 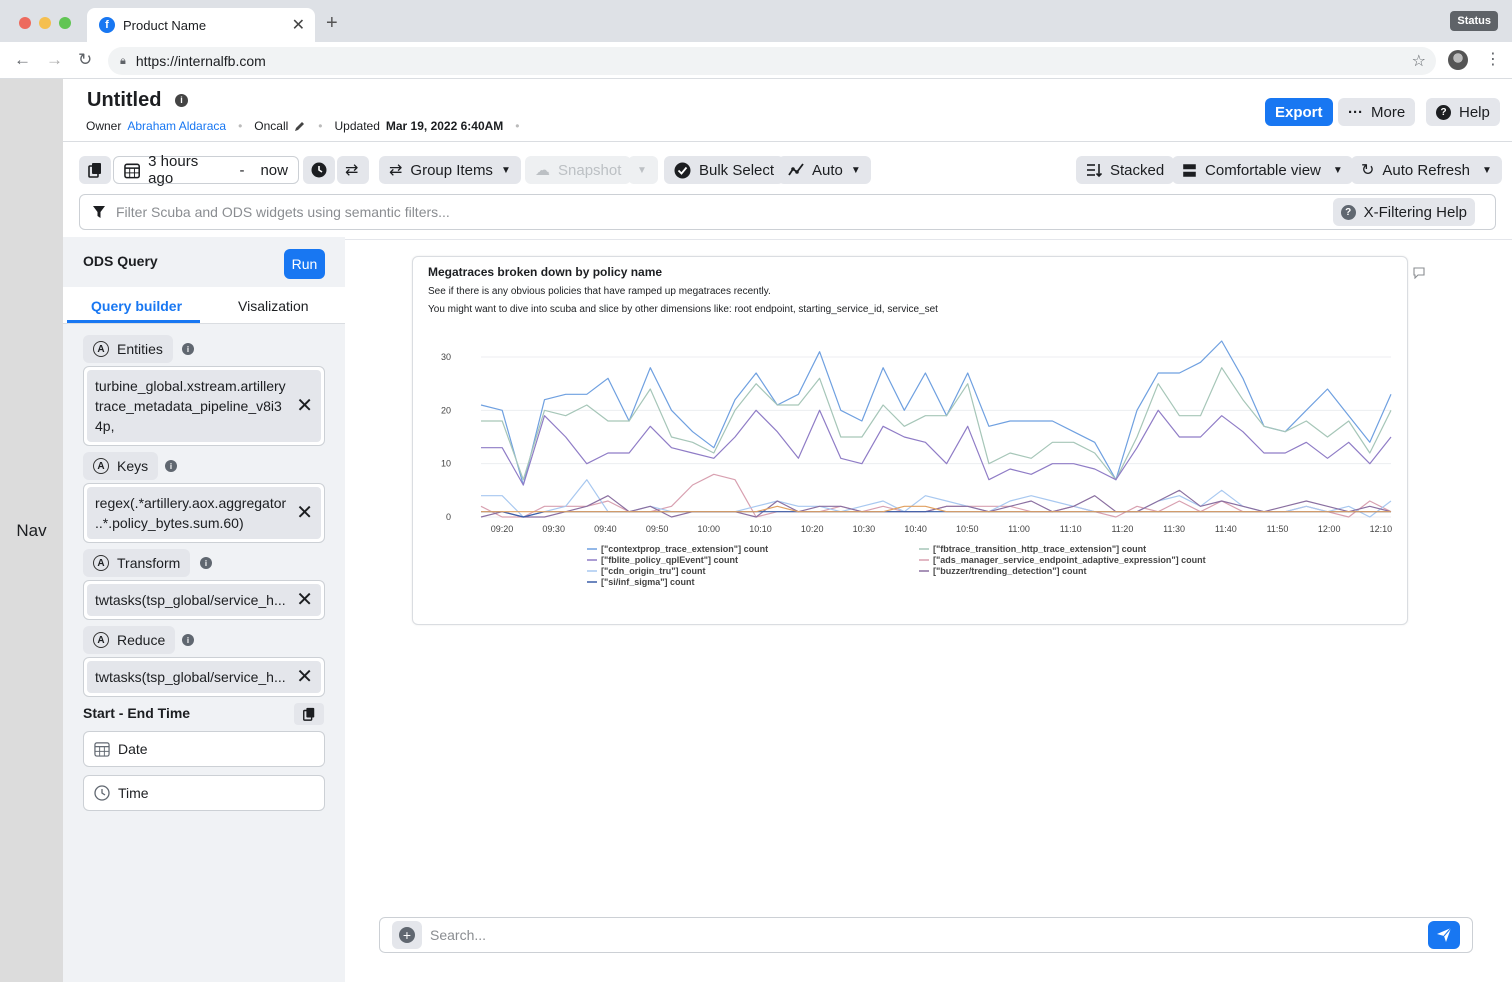 What do you see at coordinates (274, 170) in the screenshot?
I see `time-end: now` at bounding box center [274, 170].